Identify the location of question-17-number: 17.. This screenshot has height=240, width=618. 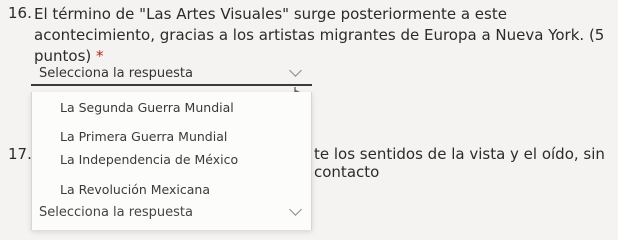
(20, 154).